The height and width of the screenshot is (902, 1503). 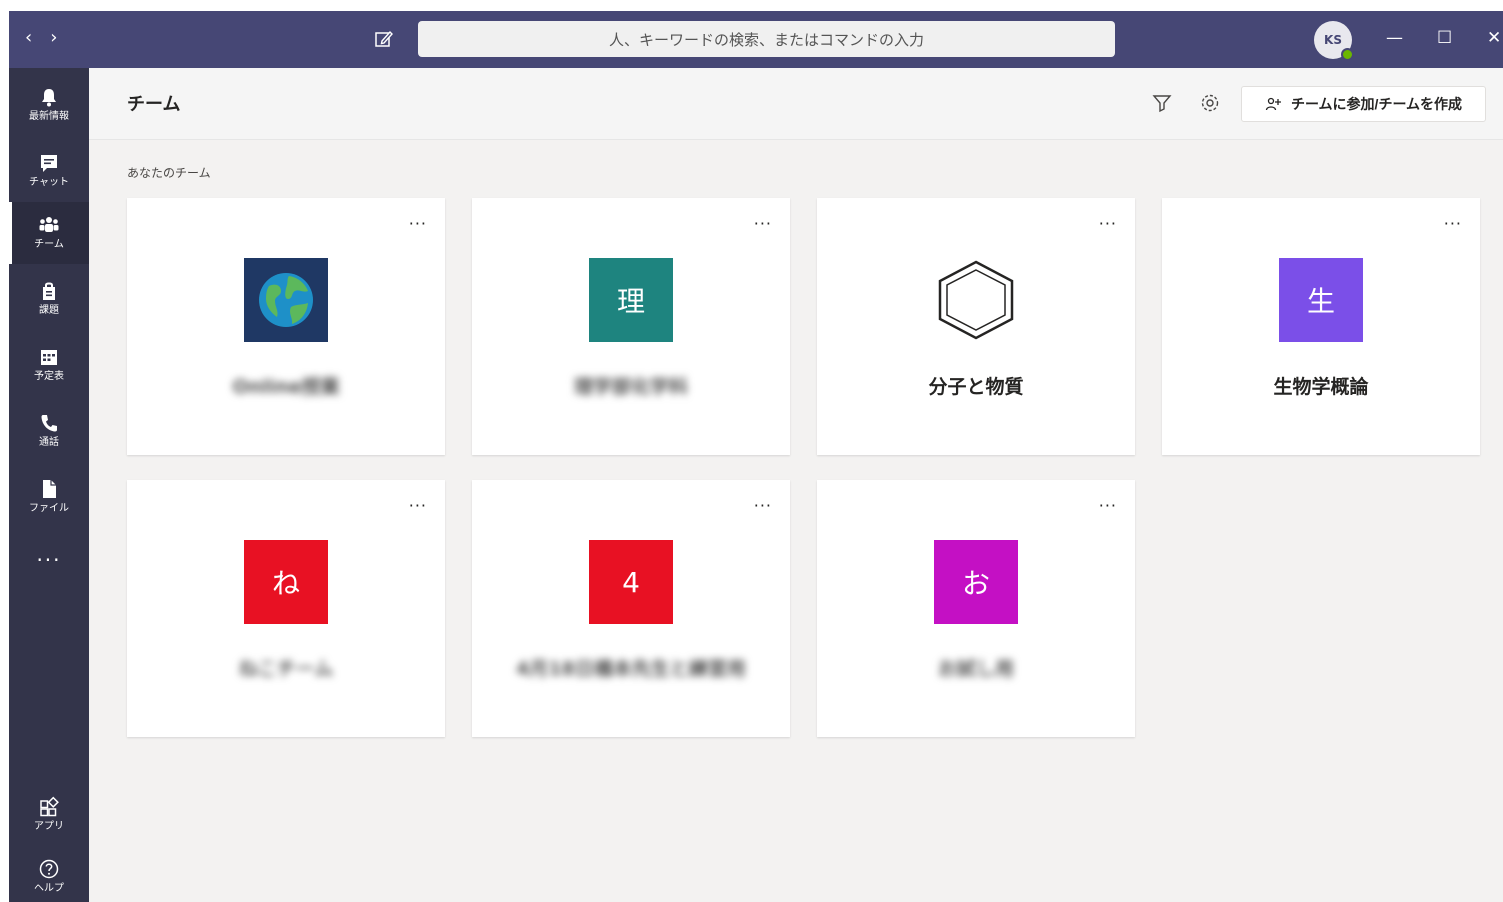 I want to click on rail-item-teams: チーム, so click(x=49, y=233).